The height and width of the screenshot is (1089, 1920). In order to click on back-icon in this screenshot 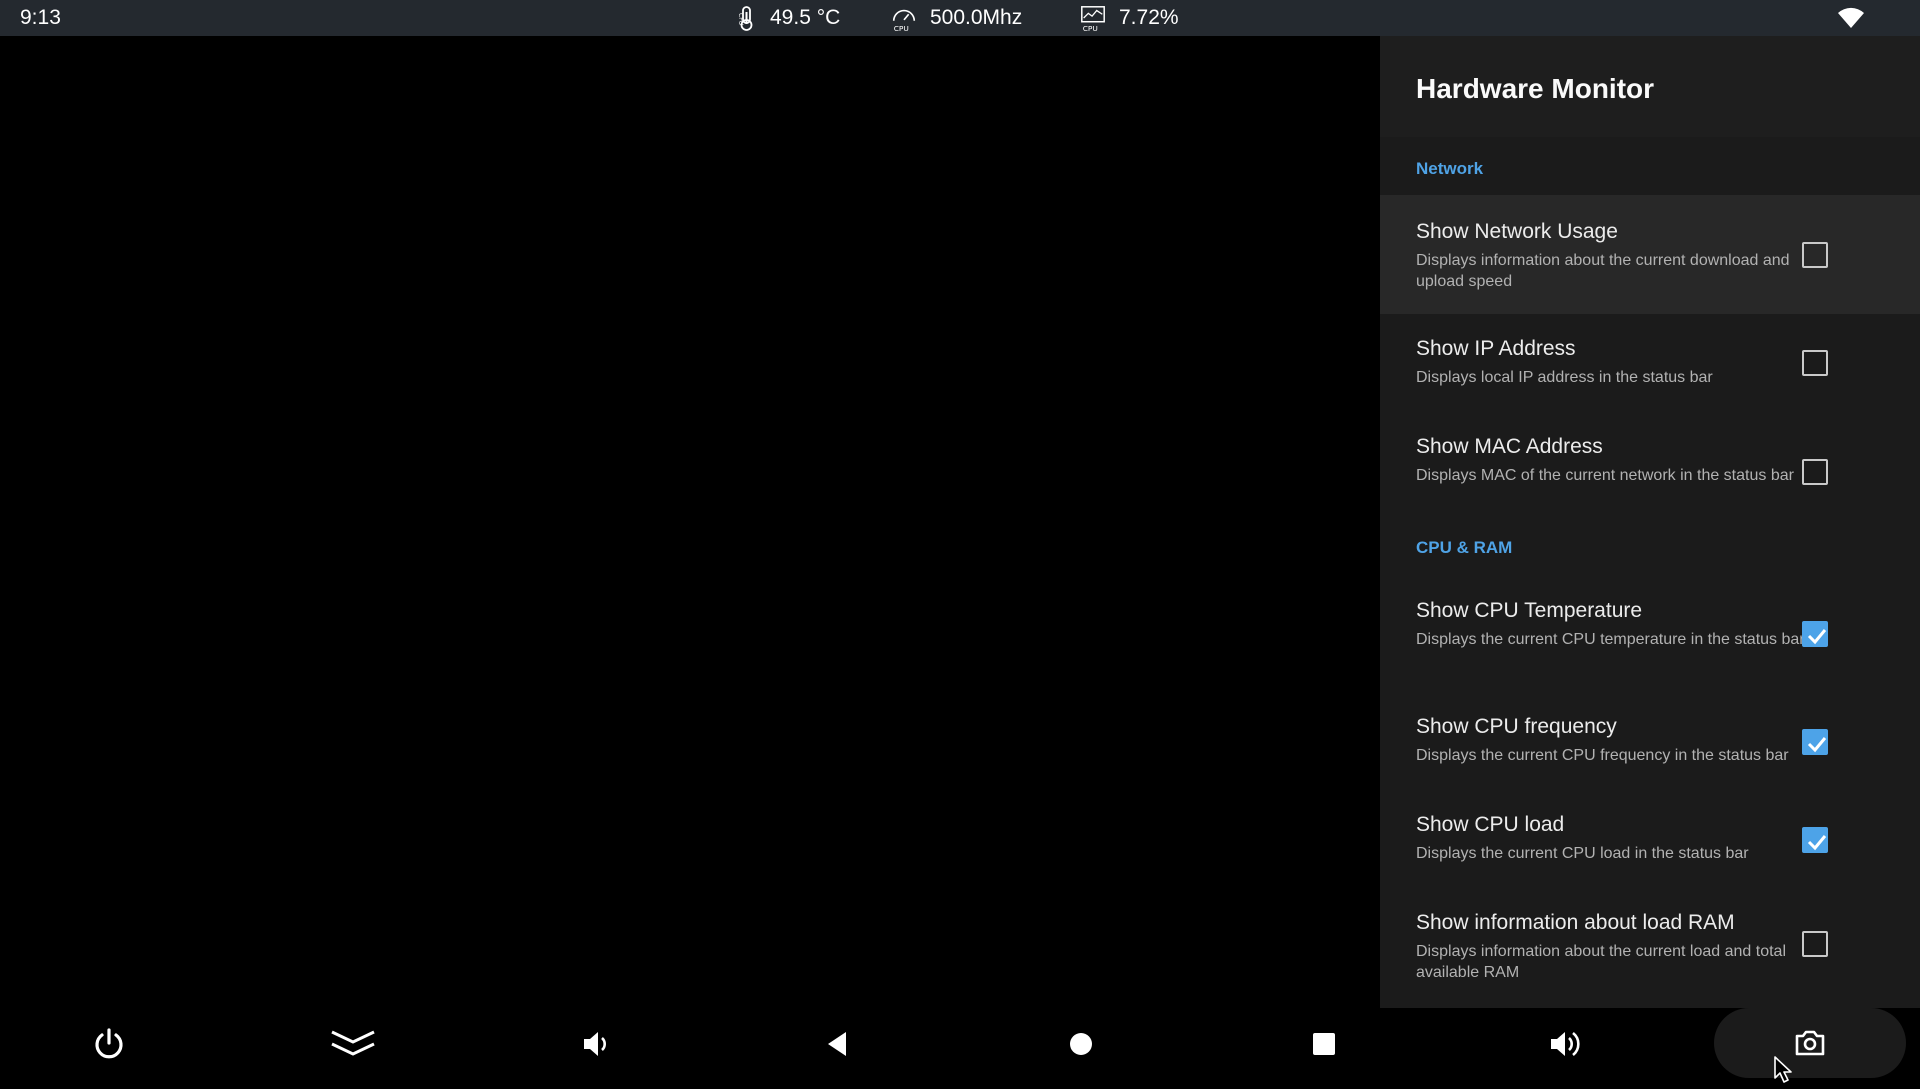, I will do `click(837, 1044)`.